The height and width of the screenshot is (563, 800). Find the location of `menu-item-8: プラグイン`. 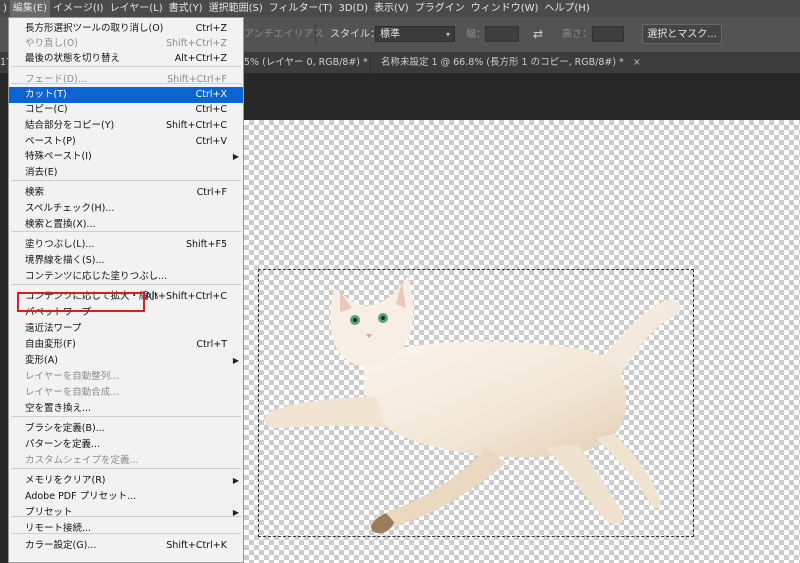

menu-item-8: プラグイン is located at coordinates (440, 8).